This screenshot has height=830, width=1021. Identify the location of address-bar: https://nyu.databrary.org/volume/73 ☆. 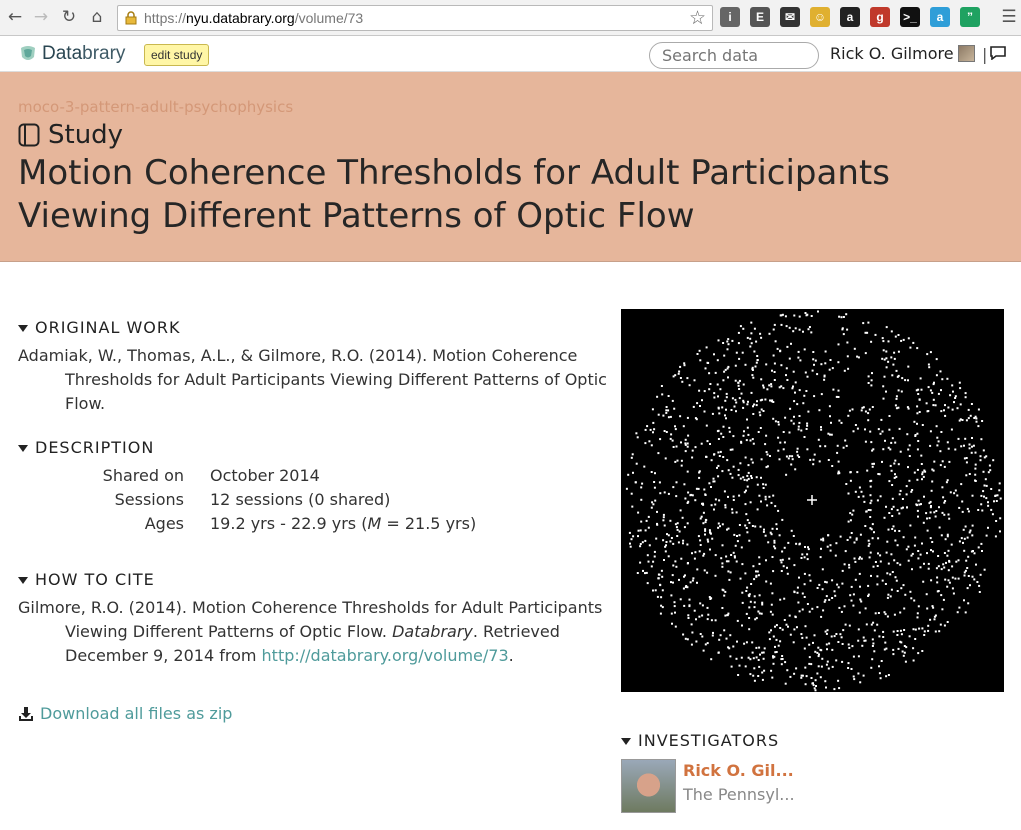
(415, 18).